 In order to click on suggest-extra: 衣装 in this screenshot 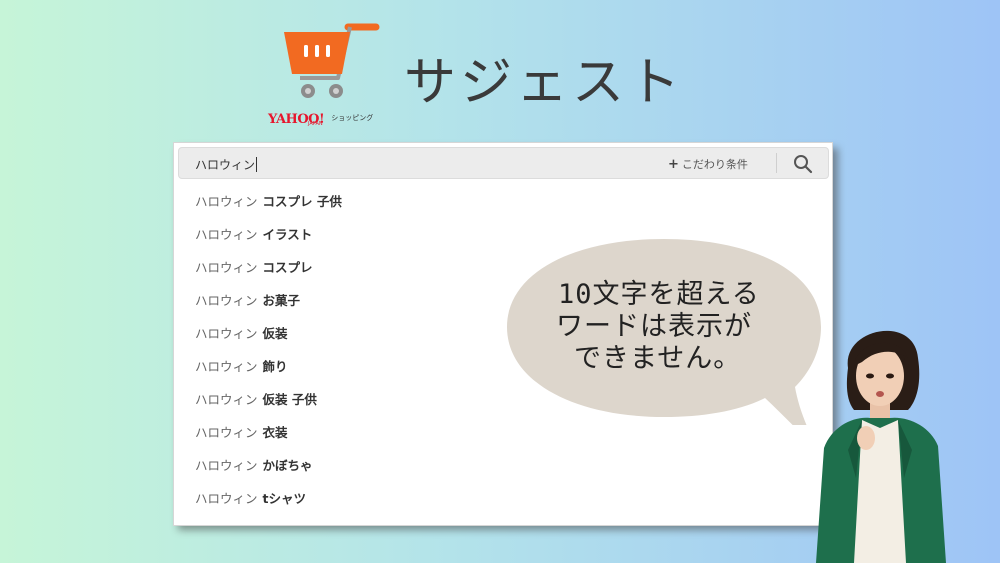, I will do `click(275, 432)`.